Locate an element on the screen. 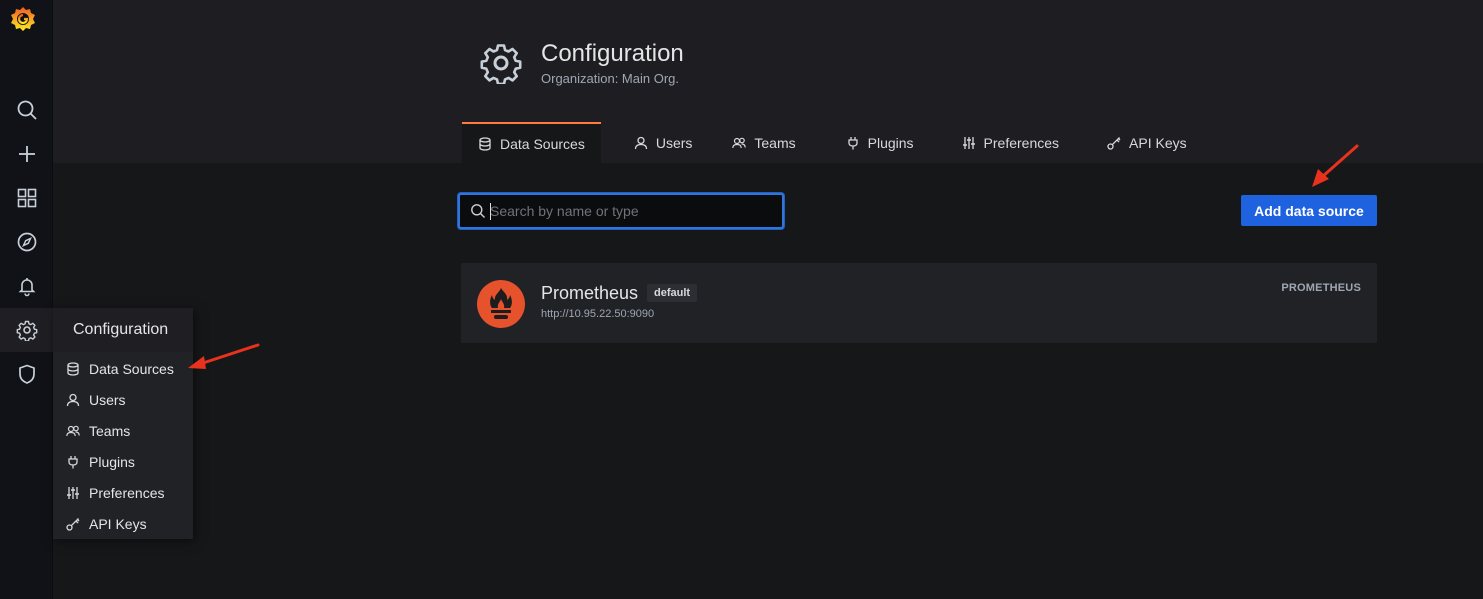 This screenshot has width=1483, height=599. default-badge: default is located at coordinates (672, 293).